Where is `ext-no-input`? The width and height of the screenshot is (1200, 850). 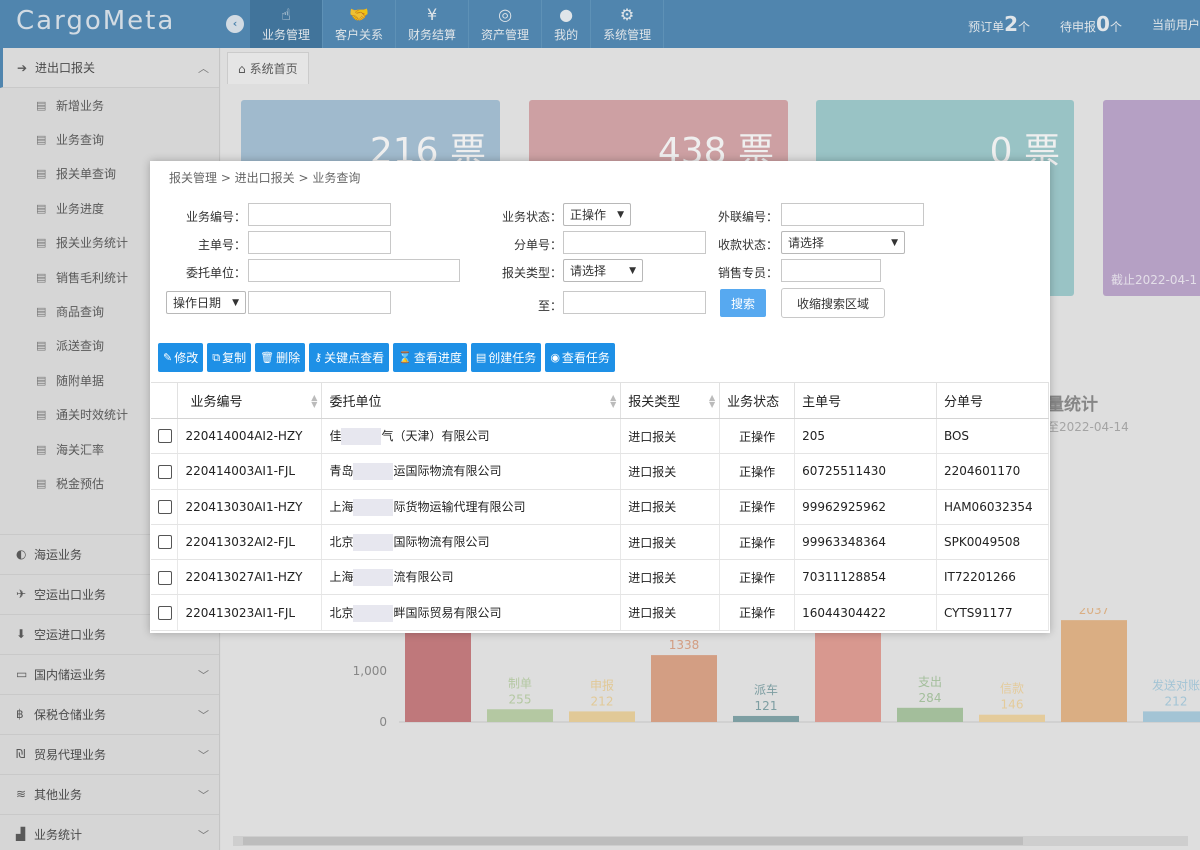 ext-no-input is located at coordinates (852, 214).